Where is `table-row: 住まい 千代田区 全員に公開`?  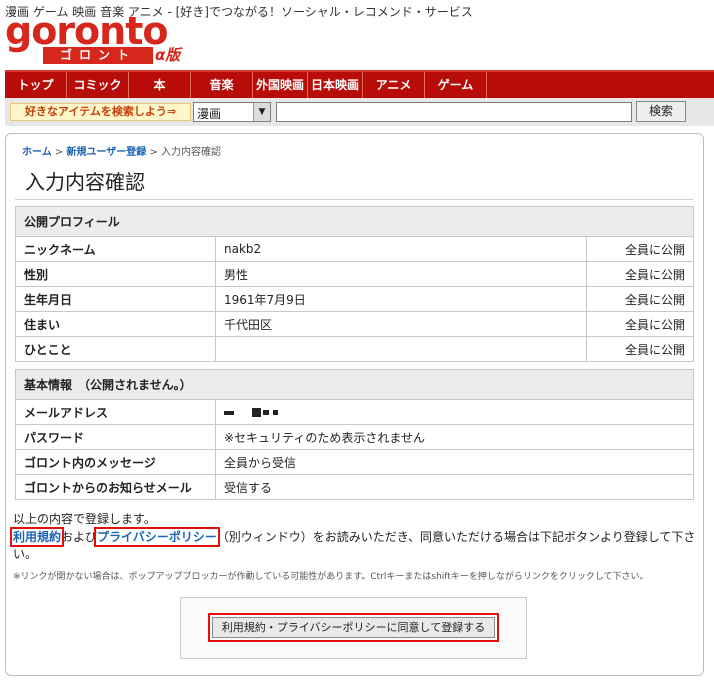
table-row: 住まい 千代田区 全員に公開 is located at coordinates (354, 324).